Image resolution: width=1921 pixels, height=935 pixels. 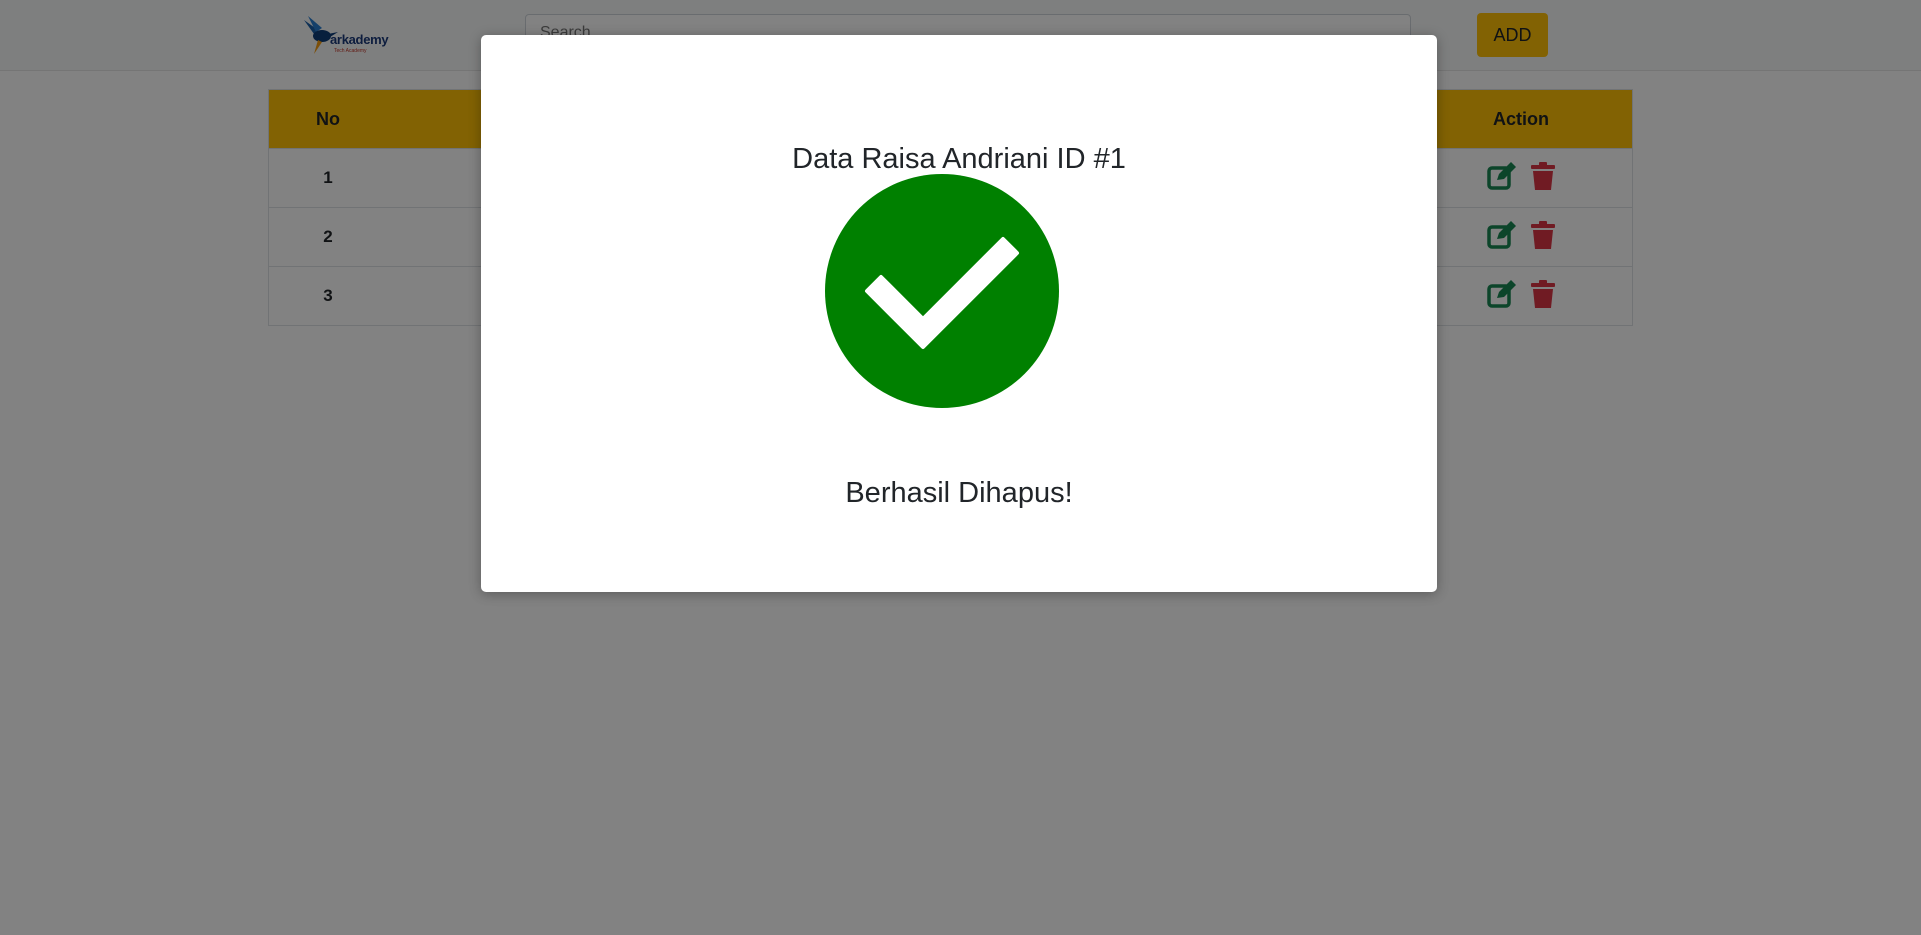 I want to click on dialog-title: Data Raisa Andriani ID #1, so click(x=959, y=159).